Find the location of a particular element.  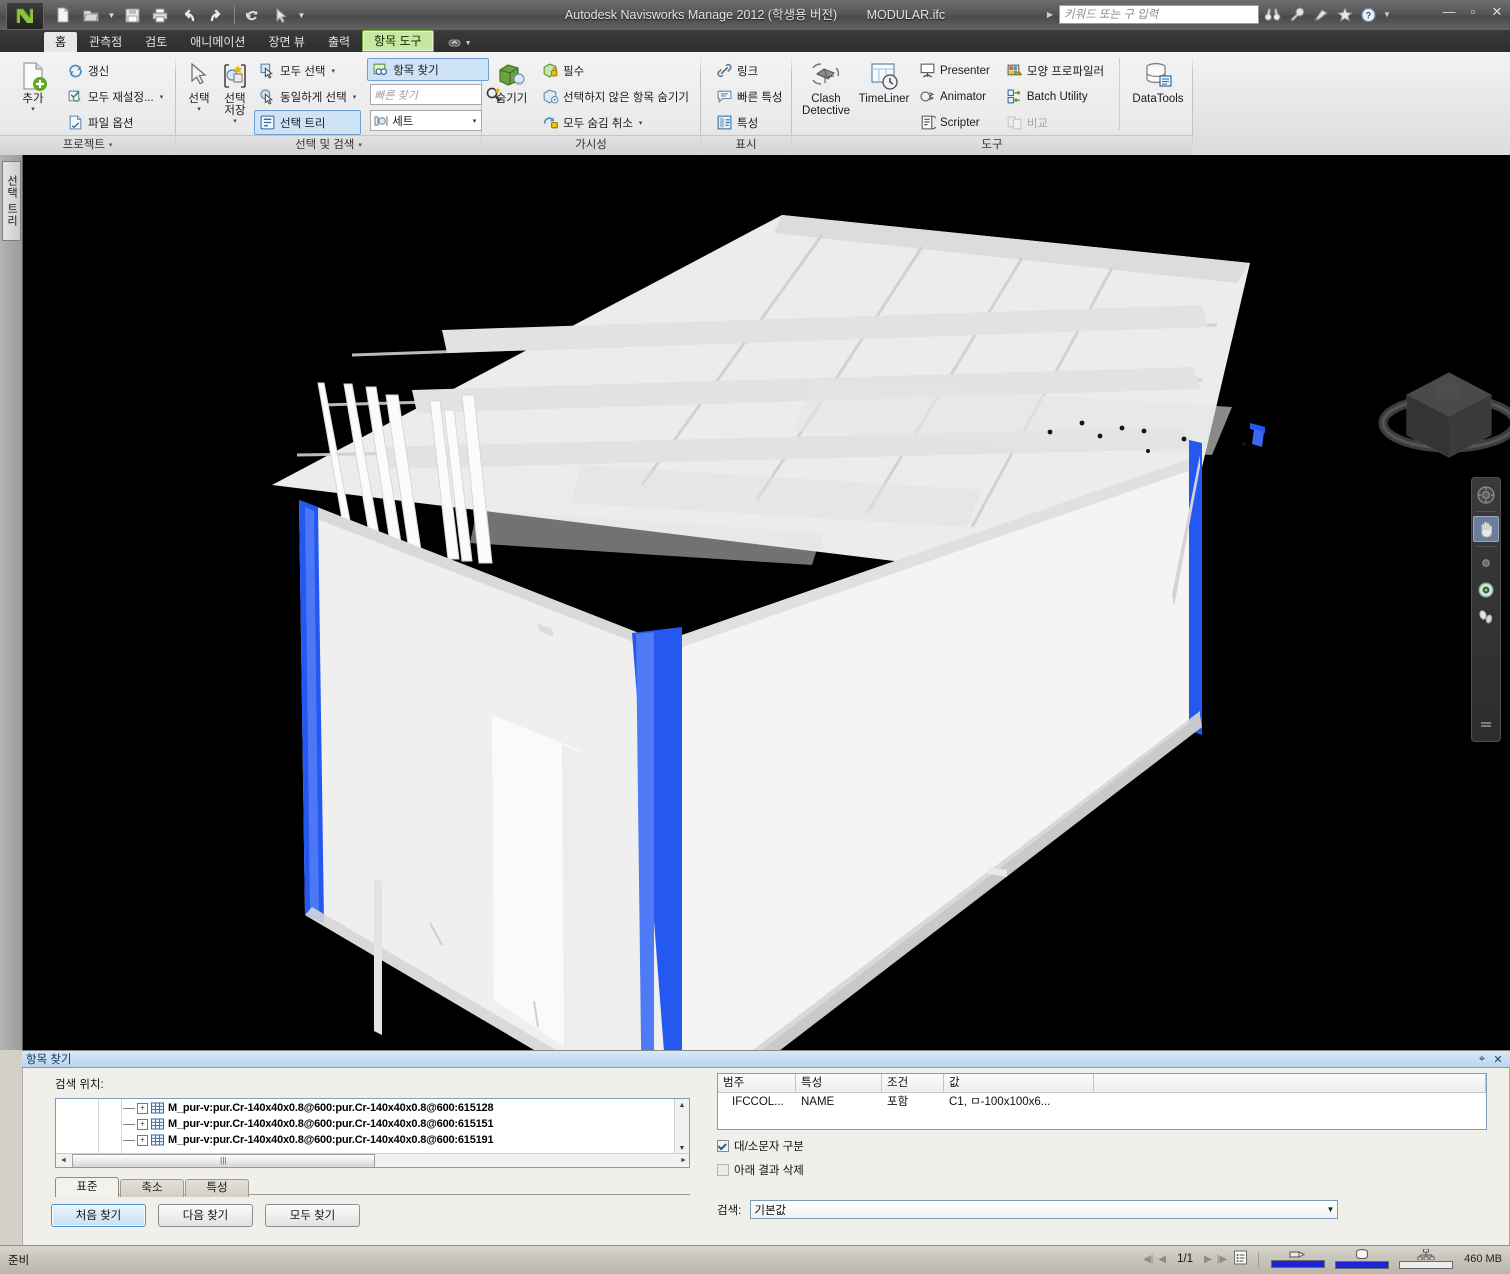

timeliner-button: TimeLiner is located at coordinates (884, 81).